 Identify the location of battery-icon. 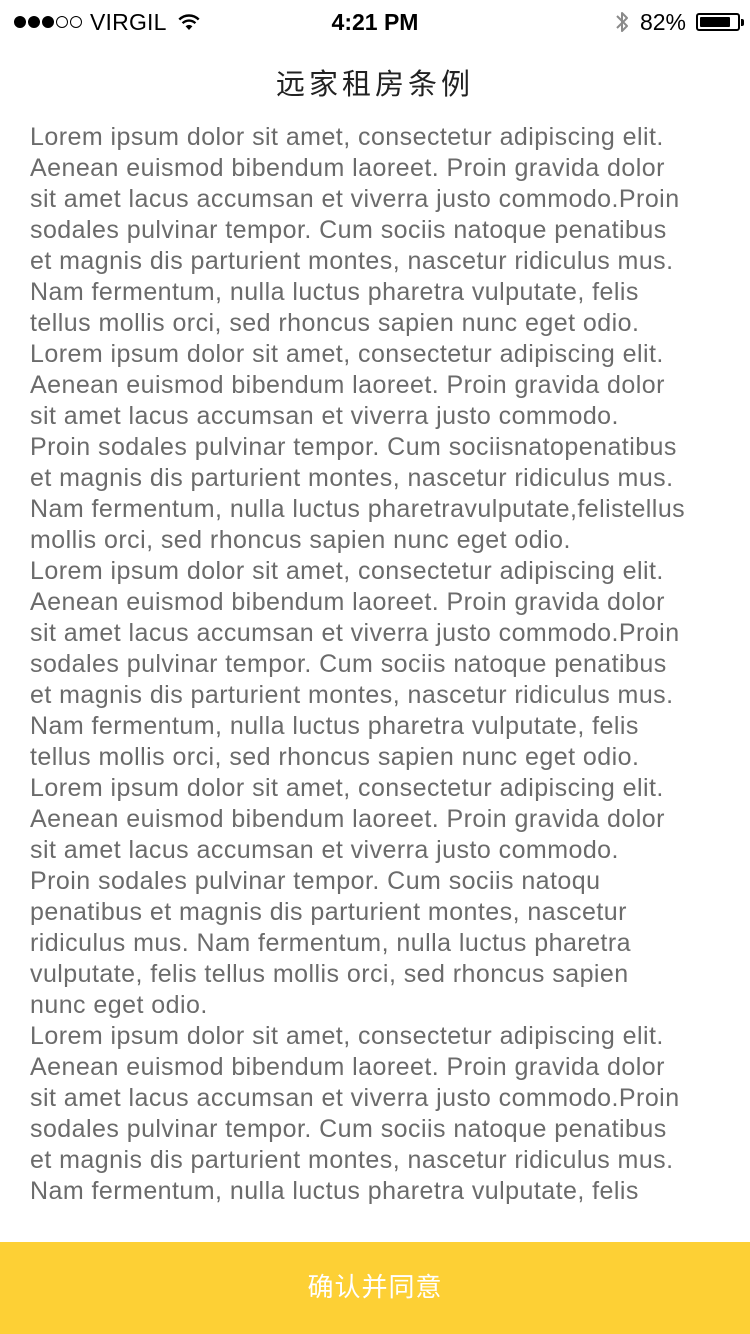
(720, 22).